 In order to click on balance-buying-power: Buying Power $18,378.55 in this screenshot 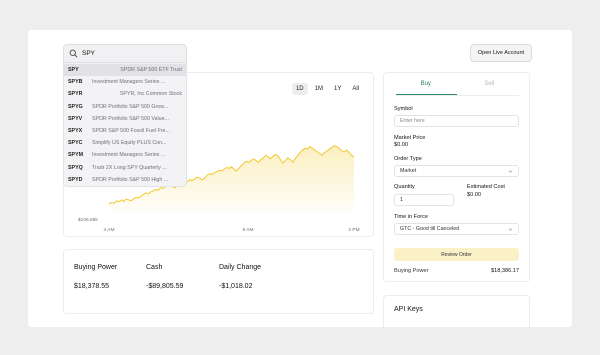, I will do `click(95, 277)`.